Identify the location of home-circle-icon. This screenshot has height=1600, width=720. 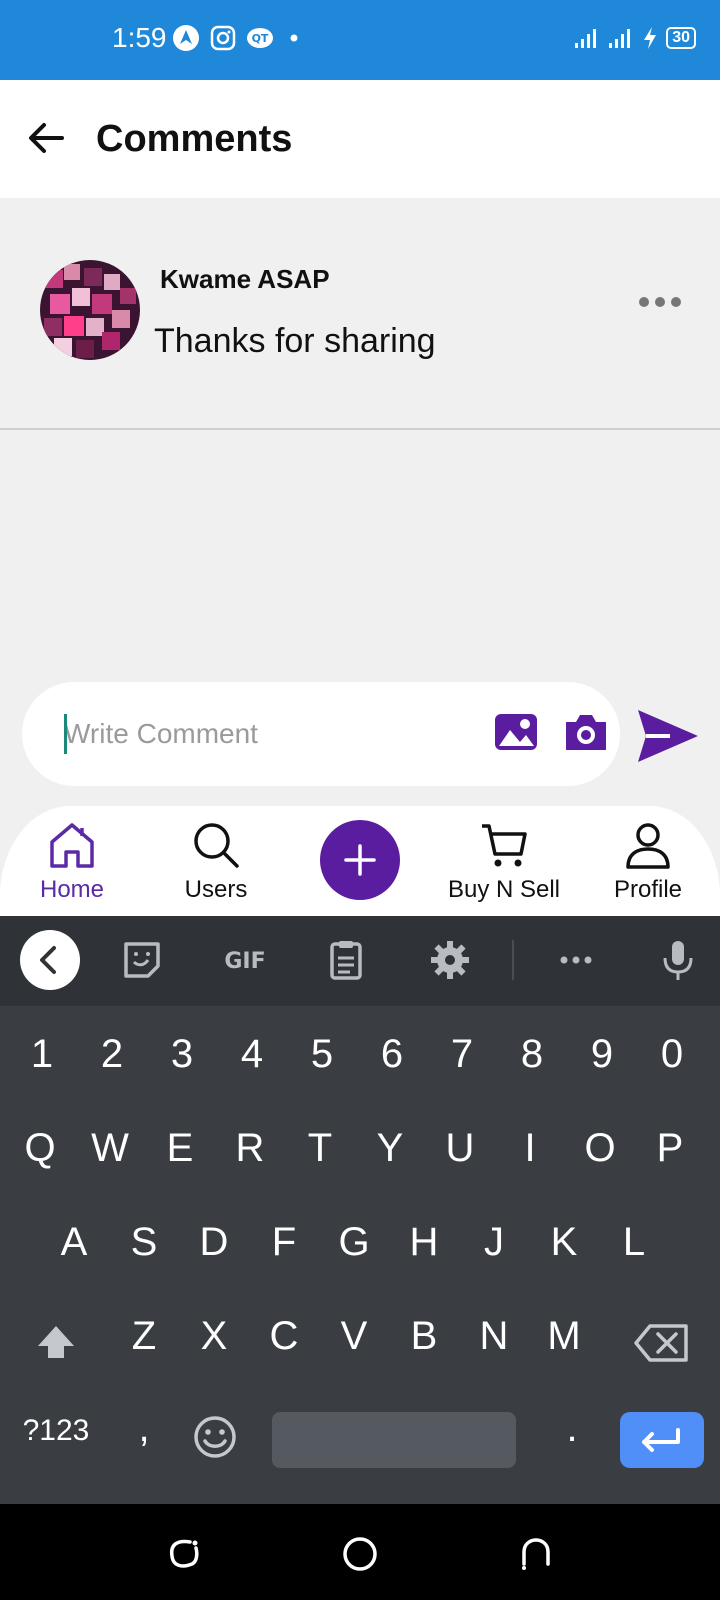
(360, 1554).